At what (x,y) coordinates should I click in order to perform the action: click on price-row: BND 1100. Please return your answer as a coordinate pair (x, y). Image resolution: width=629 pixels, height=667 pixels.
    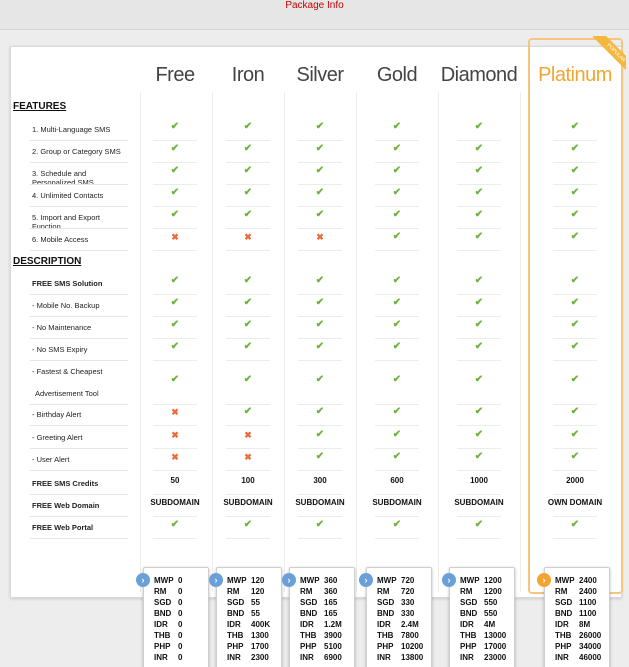
    Looking at the image, I should click on (582, 614).